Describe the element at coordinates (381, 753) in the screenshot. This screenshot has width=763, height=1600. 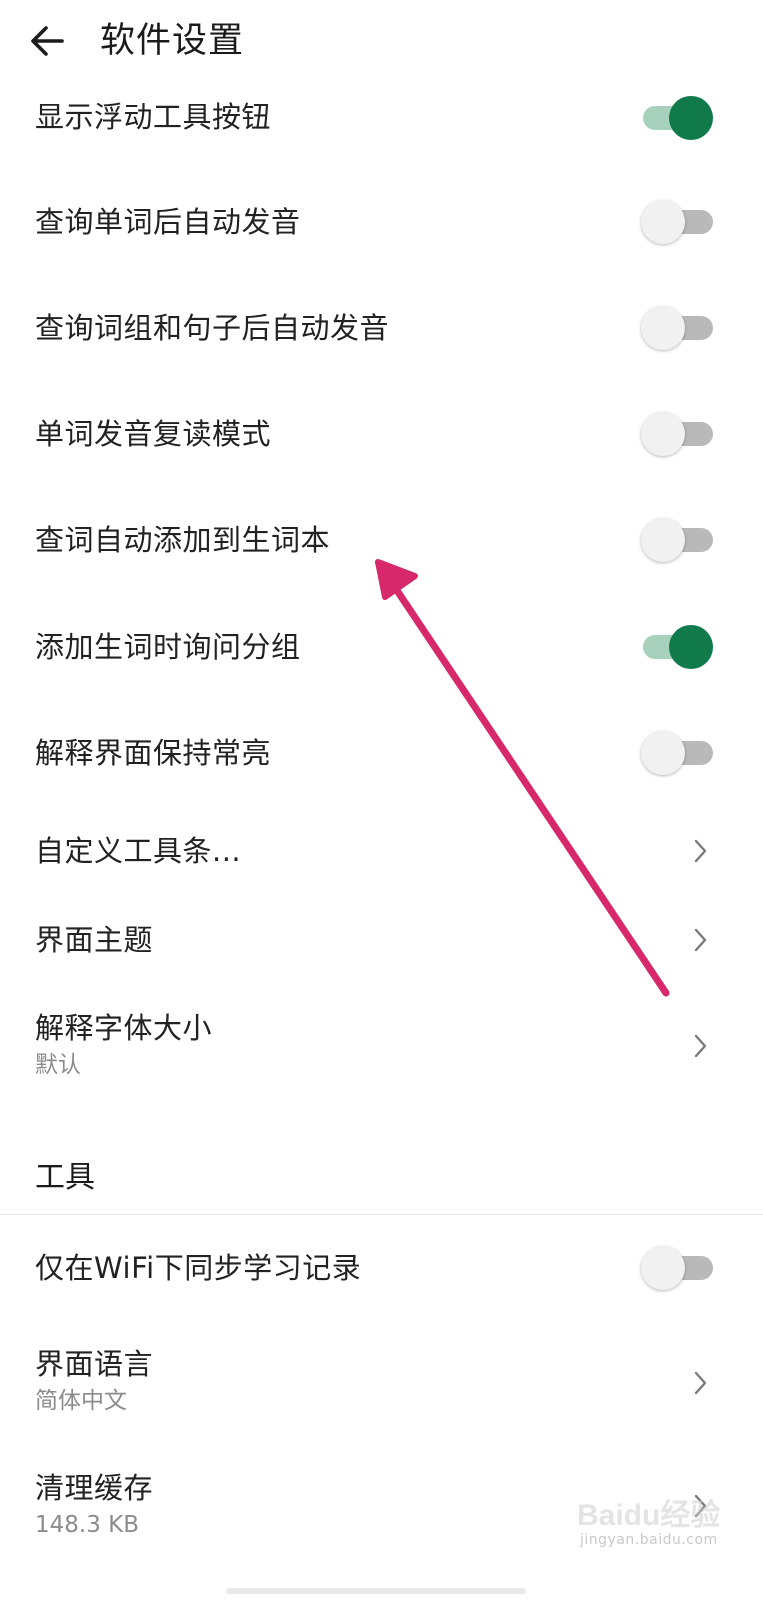
I see `setting-row-keep-screen-on: 解释界面保持常亮` at that location.